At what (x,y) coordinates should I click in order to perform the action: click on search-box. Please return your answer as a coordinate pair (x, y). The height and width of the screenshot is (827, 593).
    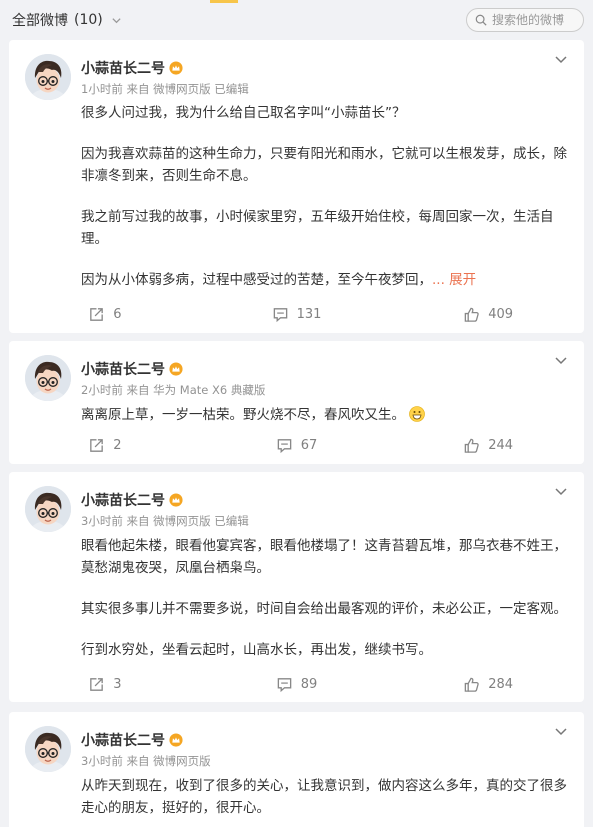
    Looking at the image, I should click on (525, 20).